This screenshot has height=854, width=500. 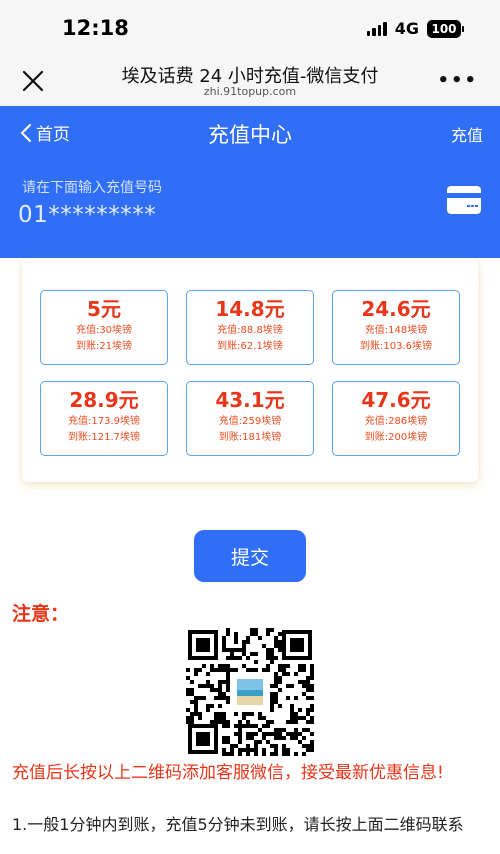 What do you see at coordinates (95, 28) in the screenshot?
I see `status-time: 12:18` at bounding box center [95, 28].